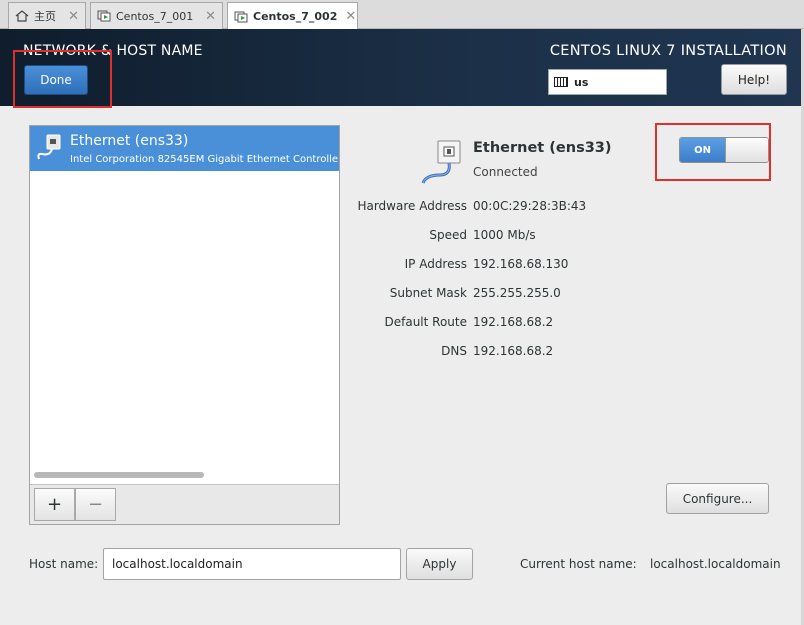 The image size is (804, 625). Describe the element at coordinates (505, 172) in the screenshot. I see `connection-status: Connected` at that location.